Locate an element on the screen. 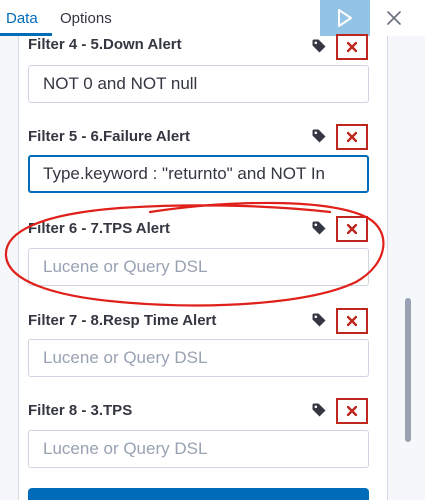 This screenshot has height=500, width=425. close-button is located at coordinates (394, 18).